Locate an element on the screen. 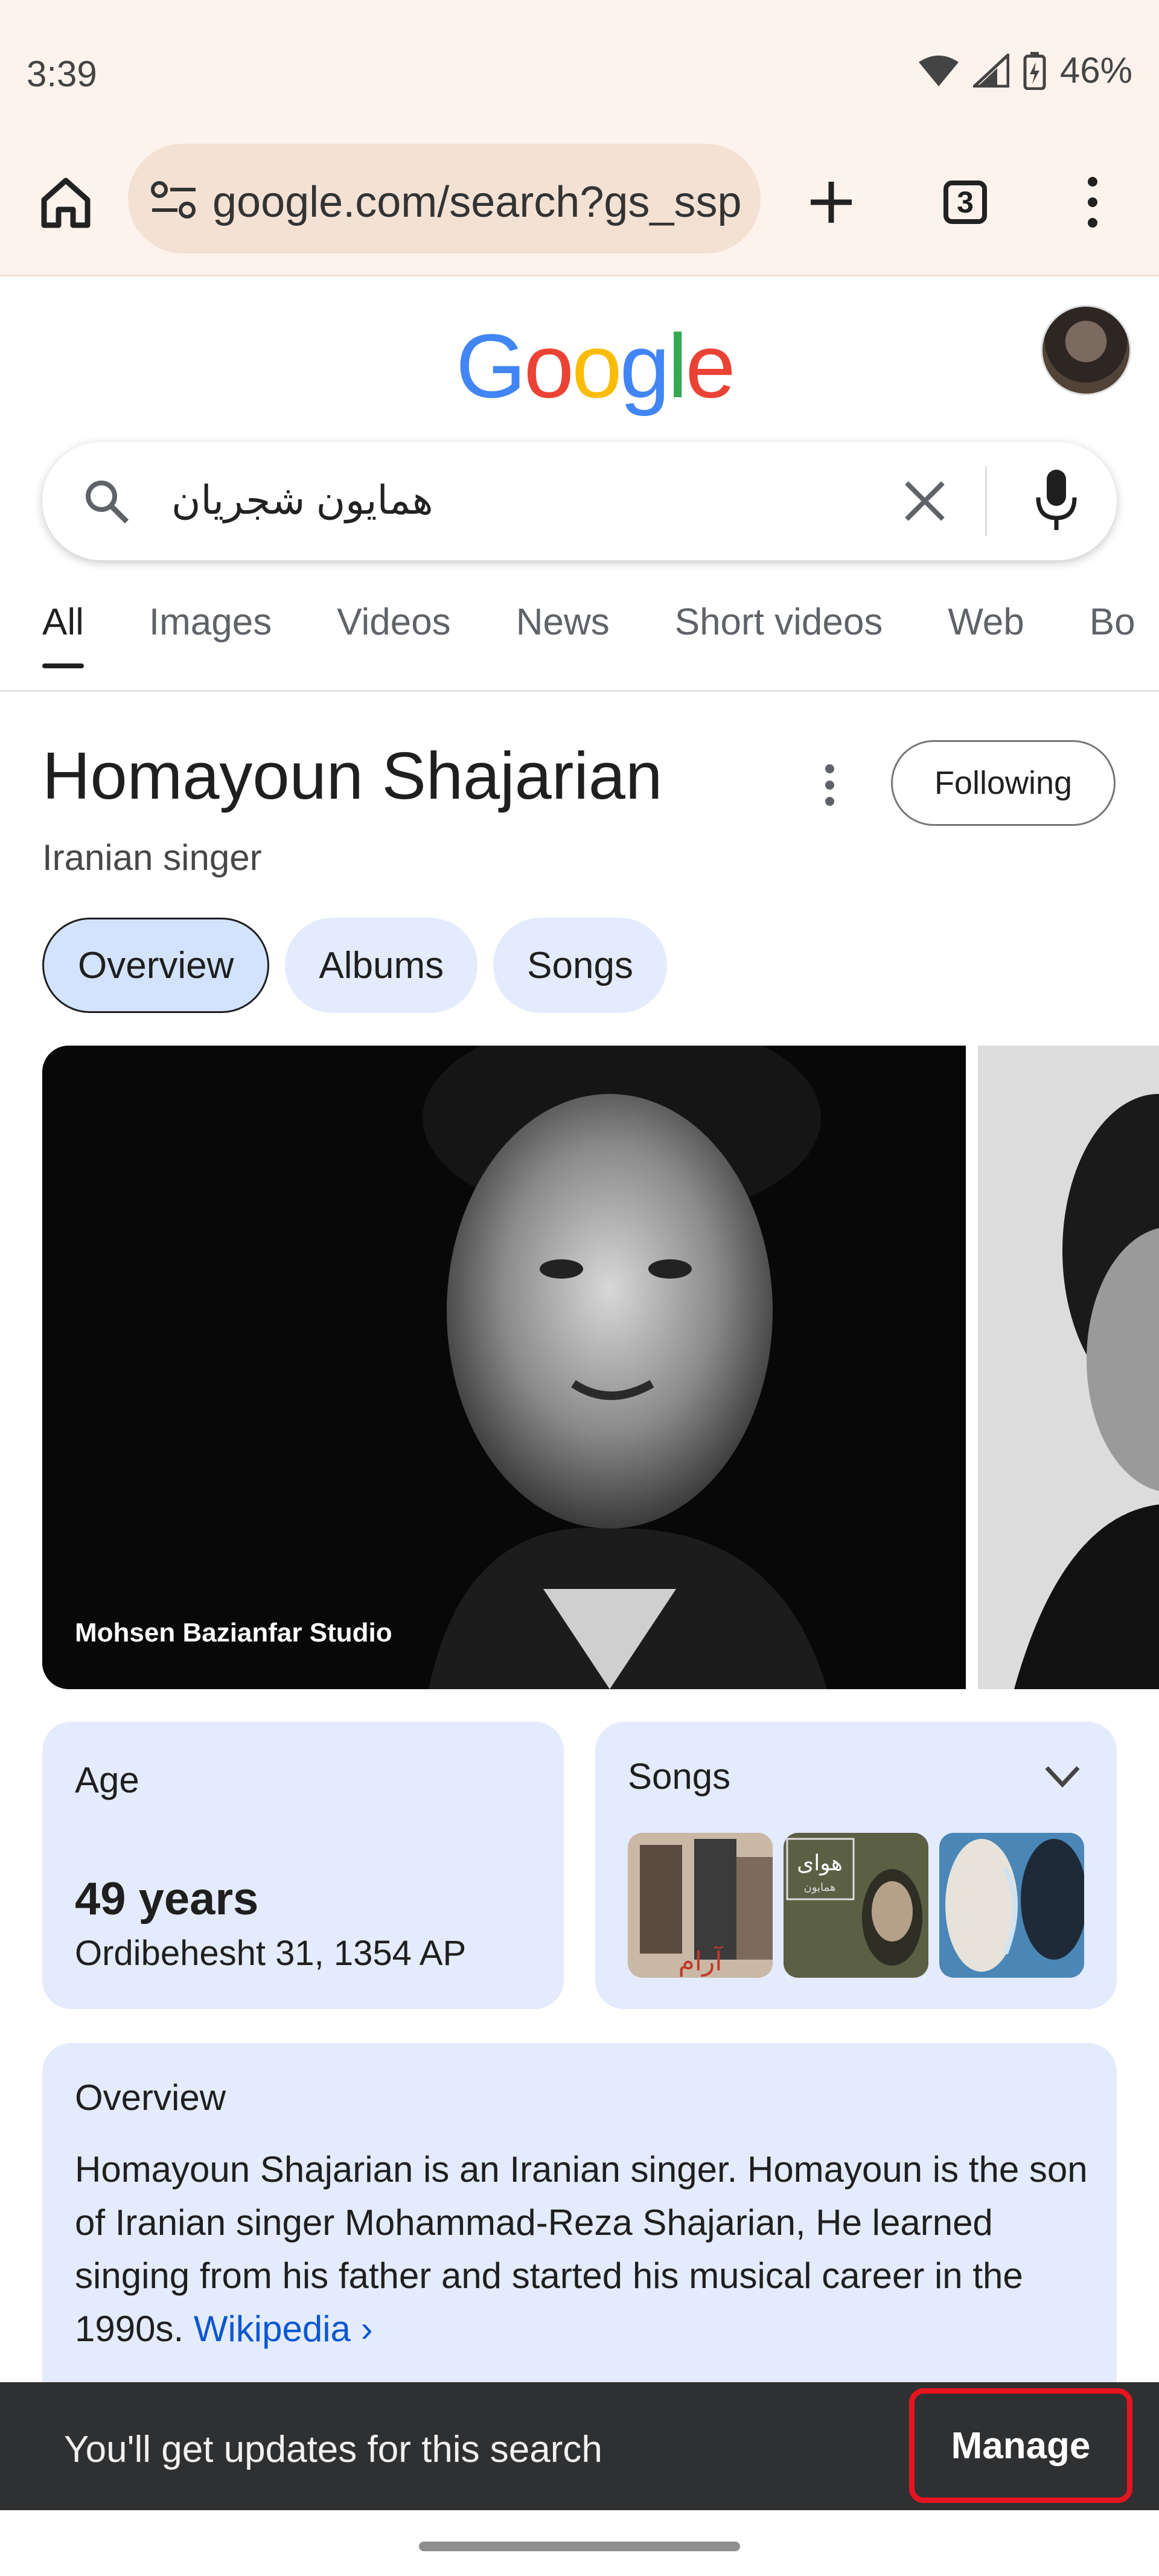 The width and height of the screenshot is (1159, 2576). tab-videos: Videos is located at coordinates (393, 631).